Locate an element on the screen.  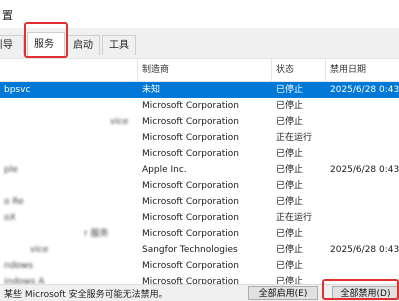
table-header: 制造商 状态 禁用日期 is located at coordinates (199, 70).